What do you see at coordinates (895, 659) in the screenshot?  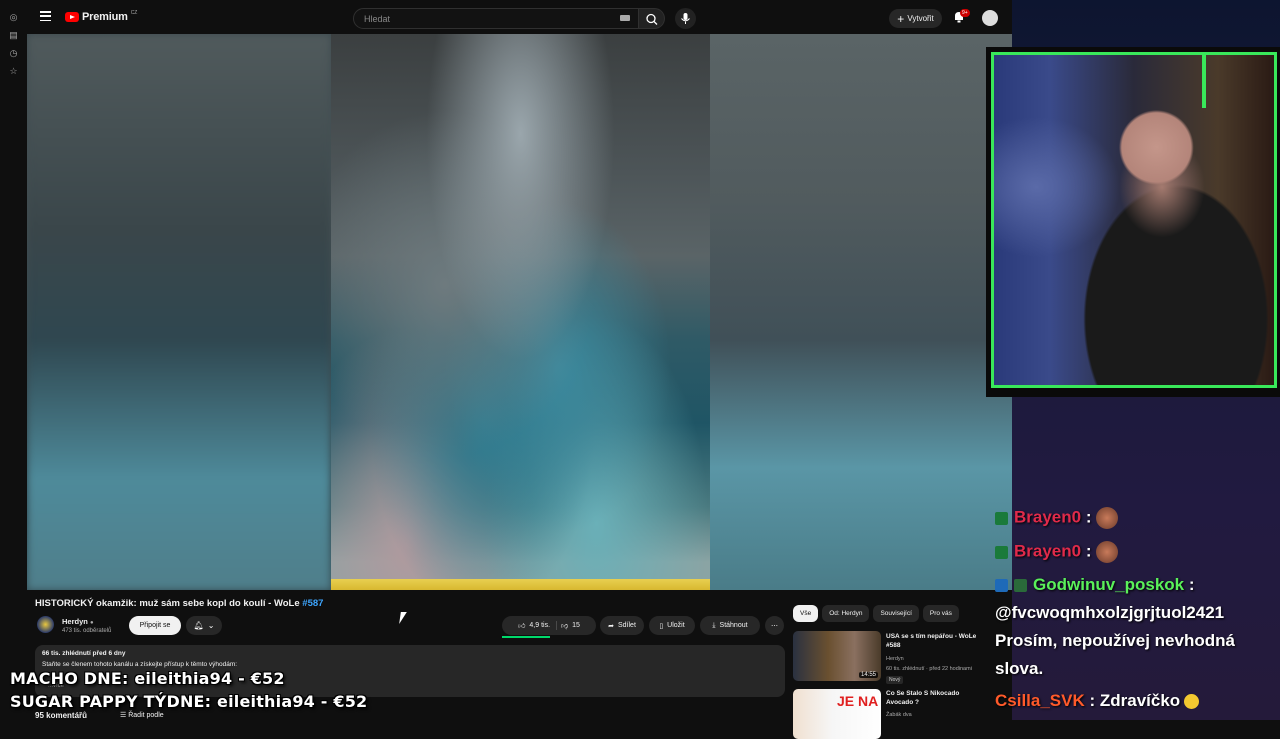 I see `recommended-channel: Herdyn` at bounding box center [895, 659].